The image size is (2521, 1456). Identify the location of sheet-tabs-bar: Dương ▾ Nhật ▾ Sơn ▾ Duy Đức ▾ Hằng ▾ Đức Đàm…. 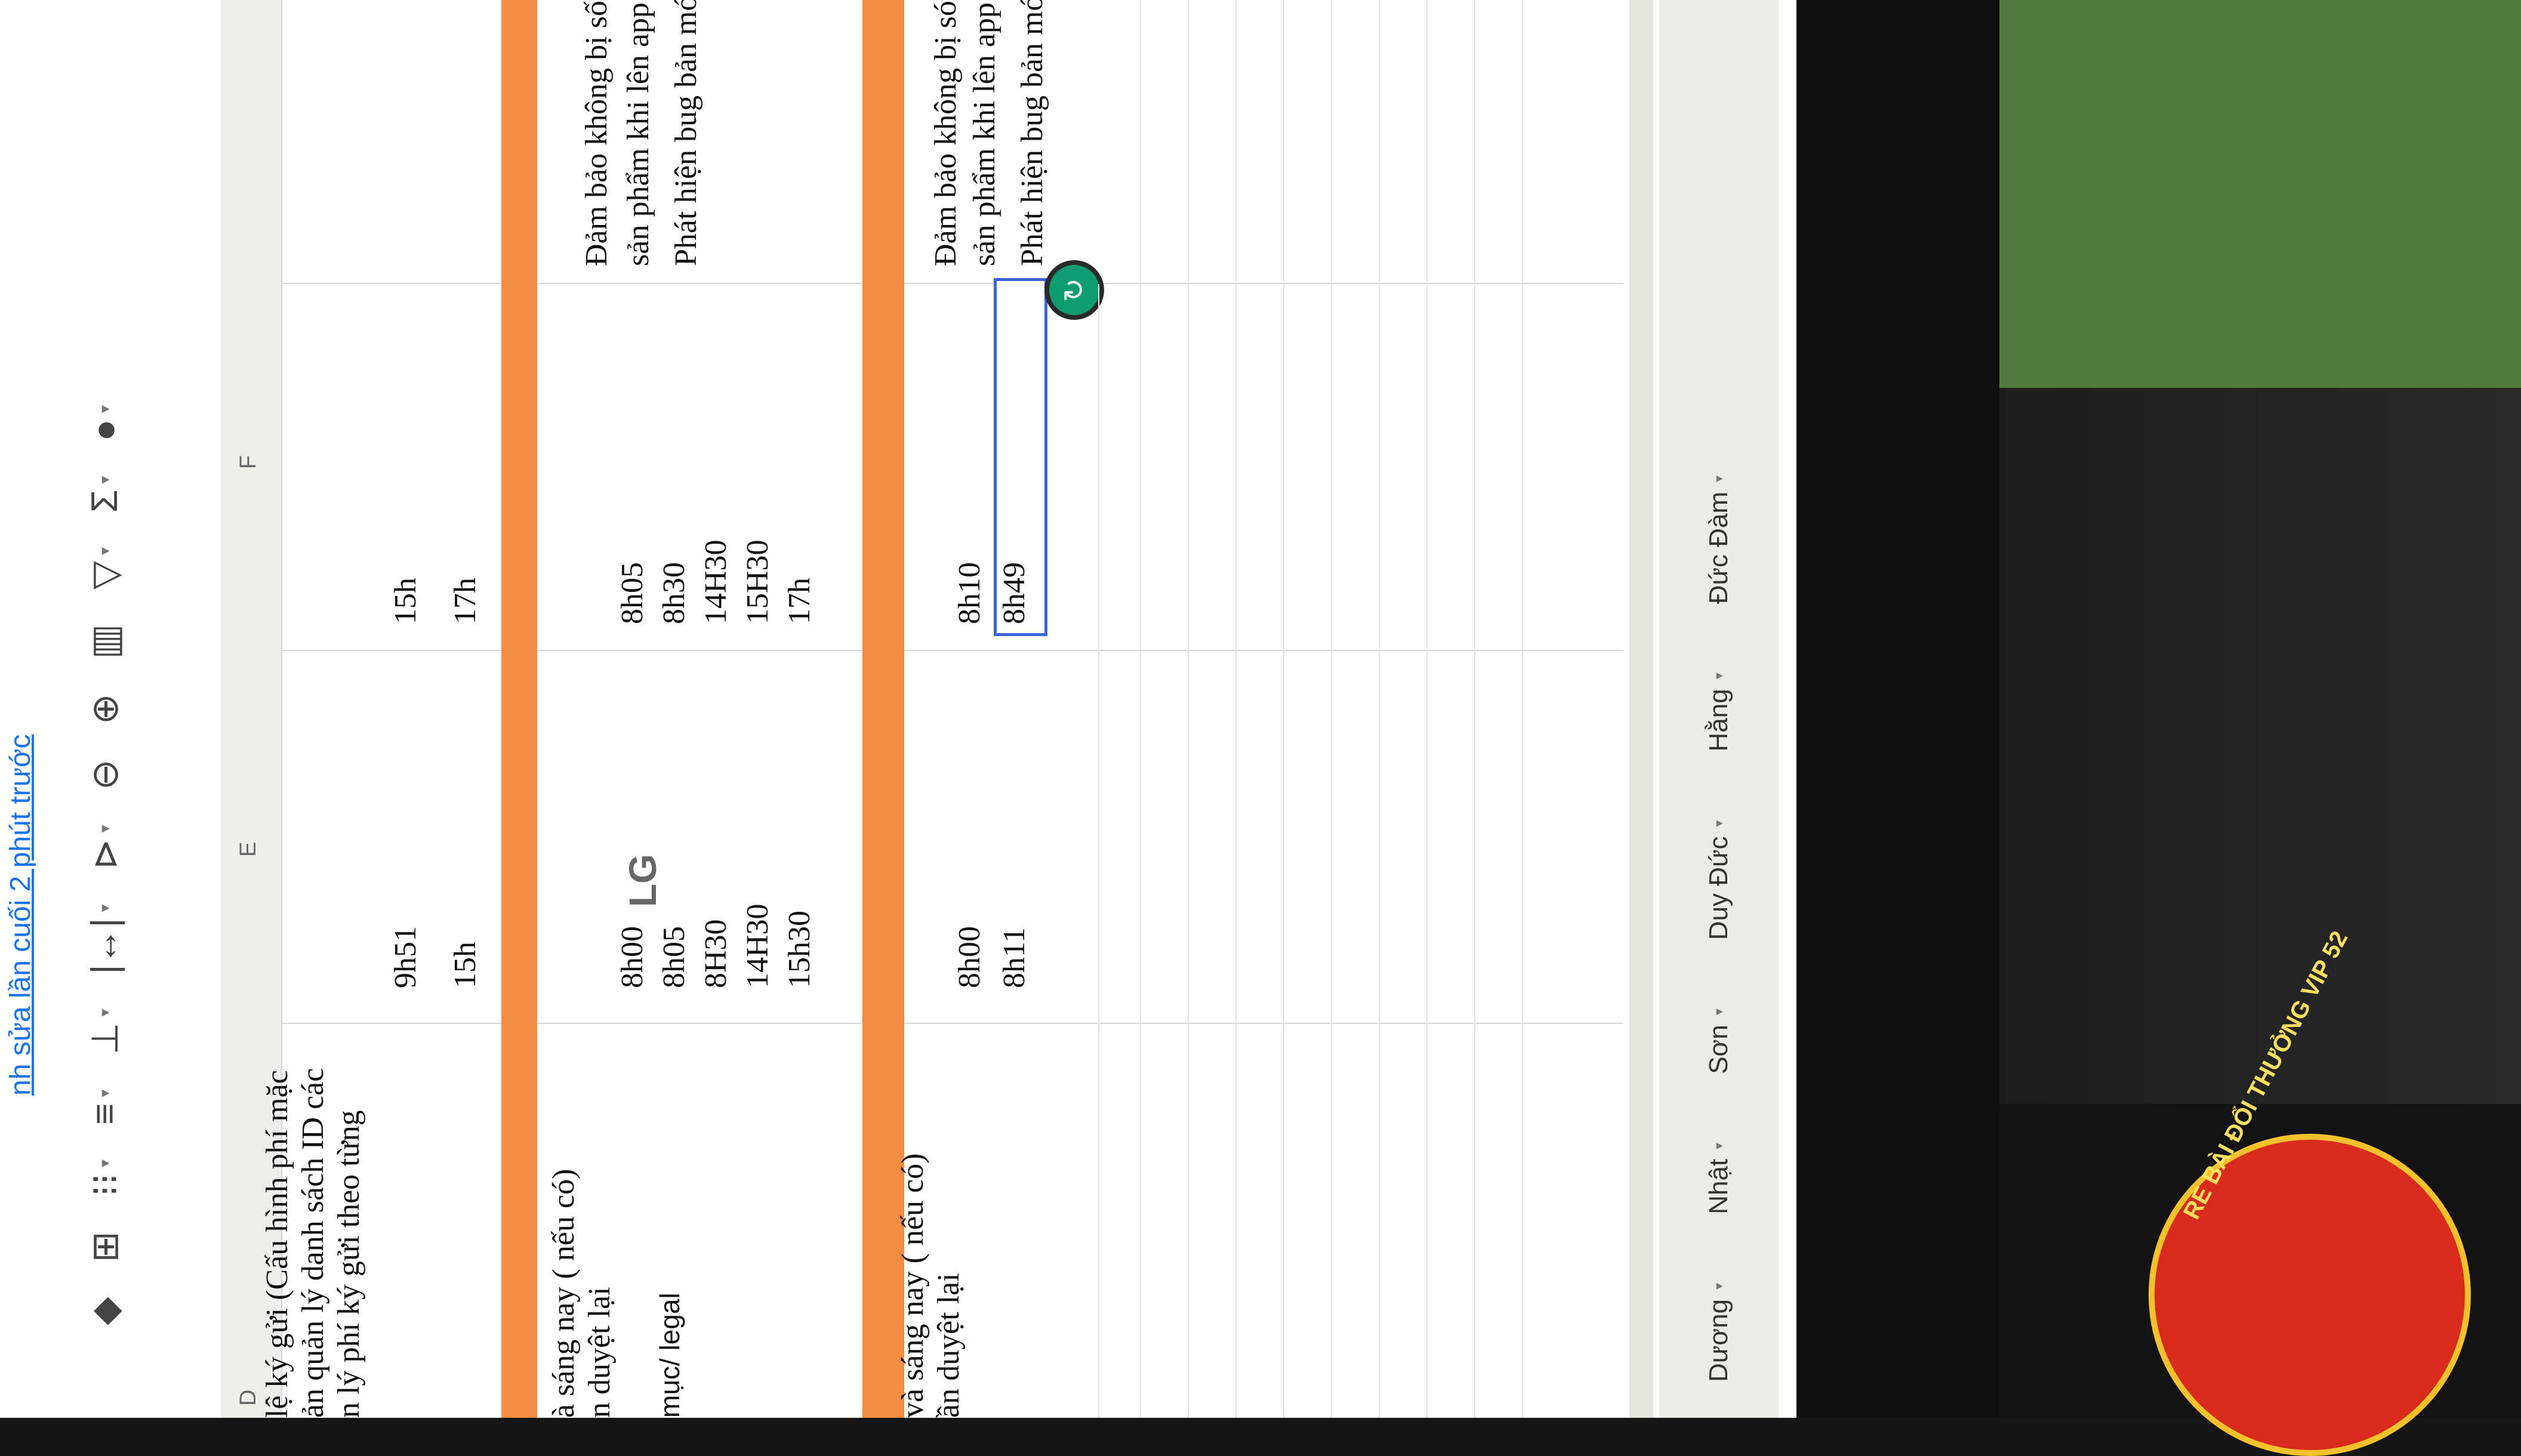
(1719, 709).